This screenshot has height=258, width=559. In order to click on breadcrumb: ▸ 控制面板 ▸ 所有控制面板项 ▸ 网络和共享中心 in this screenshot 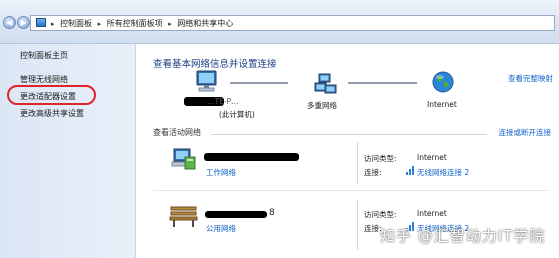, I will do `click(143, 24)`.